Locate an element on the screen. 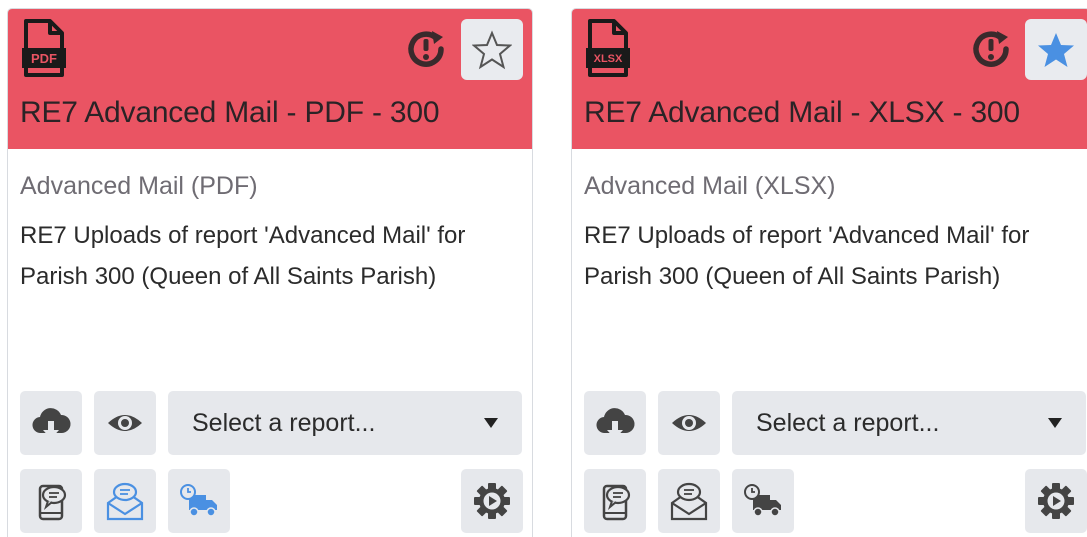 This screenshot has height=537, width=1087. card-subtitle: Advanced Mail (PDF) is located at coordinates (139, 186).